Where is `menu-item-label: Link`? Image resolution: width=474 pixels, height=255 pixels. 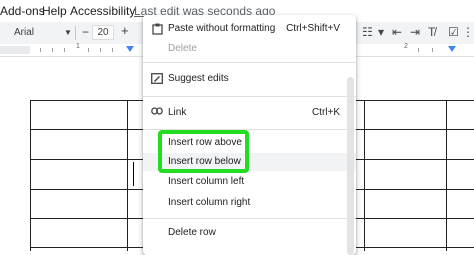 menu-item-label: Link is located at coordinates (177, 112).